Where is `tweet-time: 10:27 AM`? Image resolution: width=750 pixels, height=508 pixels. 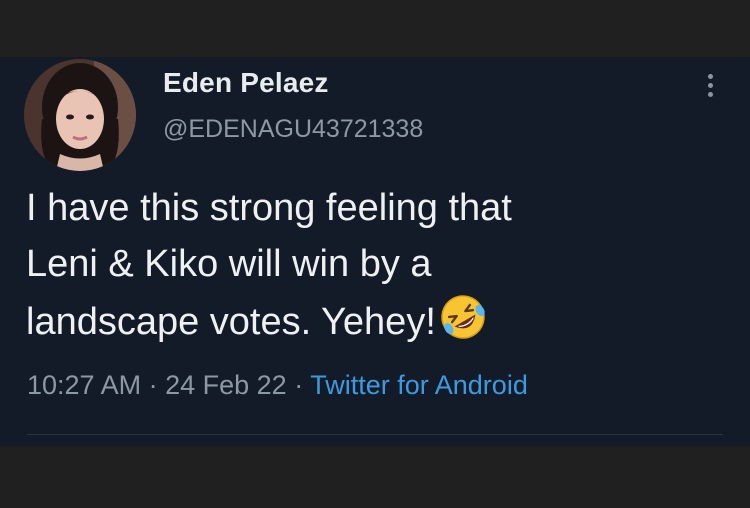 tweet-time: 10:27 AM is located at coordinates (84, 385).